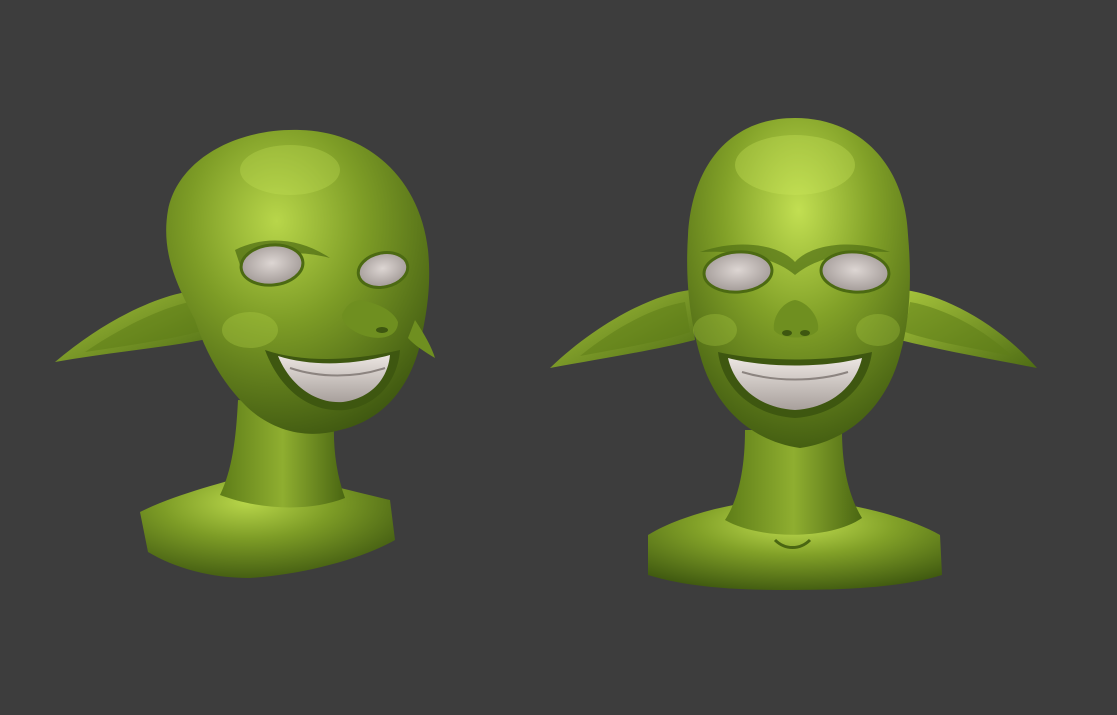  What do you see at coordinates (805, 333) in the screenshot?
I see `nostril-right` at bounding box center [805, 333].